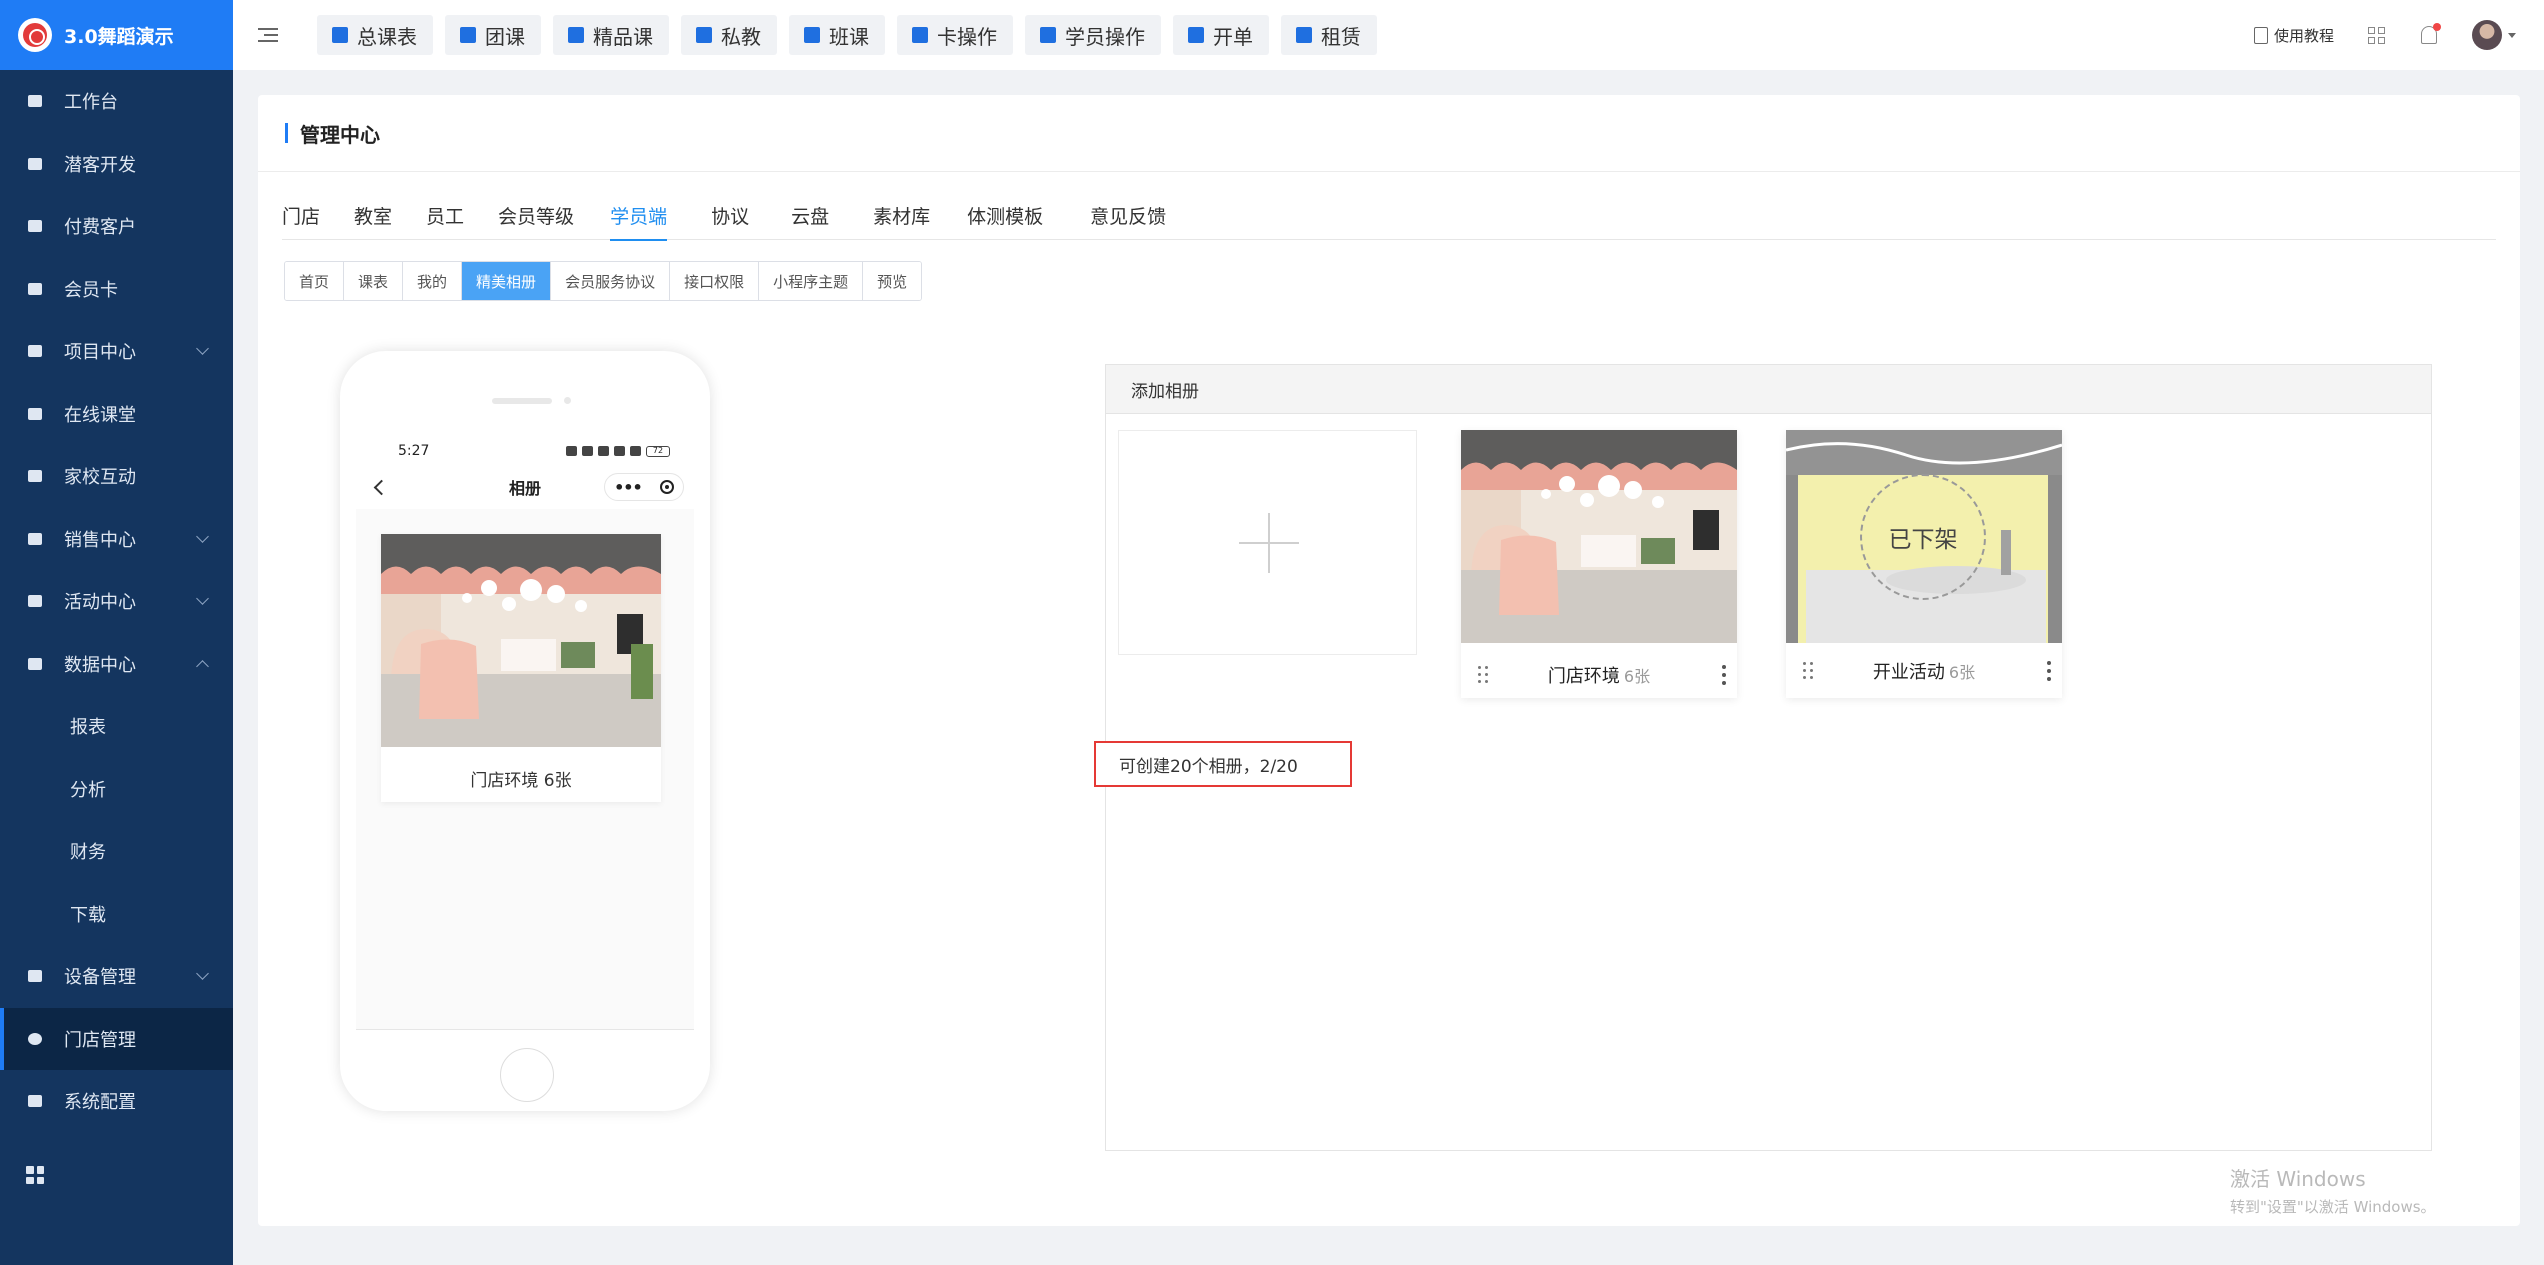 The image size is (2544, 1265). Describe the element at coordinates (35, 35) in the screenshot. I see `brand-logo-icon` at that location.